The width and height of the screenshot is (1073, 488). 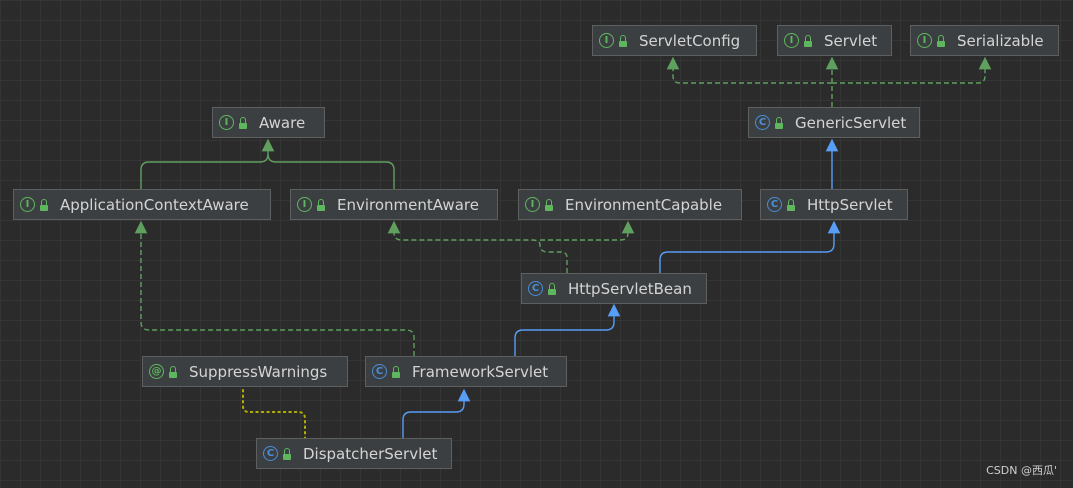 What do you see at coordinates (630, 288) in the screenshot?
I see `node-label: HttpServletBean` at bounding box center [630, 288].